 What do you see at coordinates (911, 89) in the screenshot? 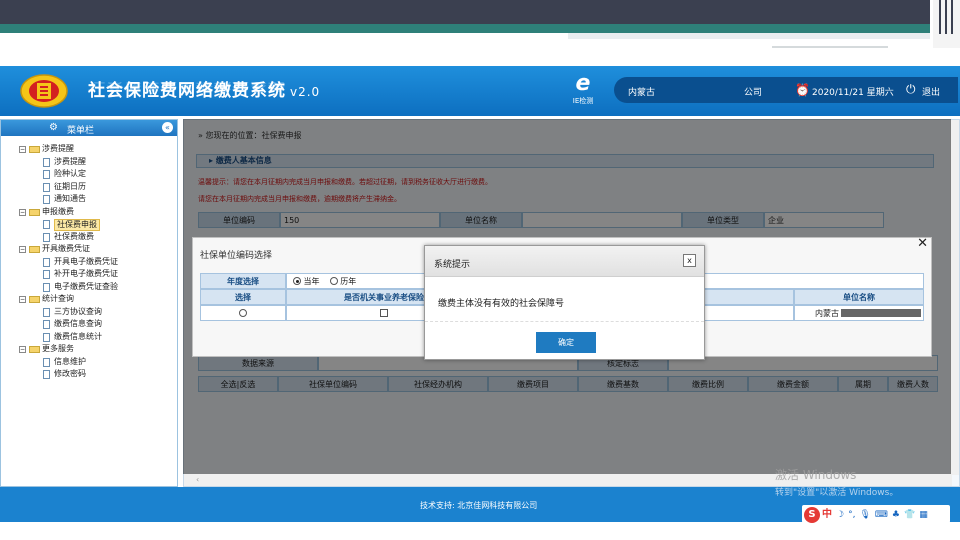
I see `power-icon: ⏻` at bounding box center [911, 89].